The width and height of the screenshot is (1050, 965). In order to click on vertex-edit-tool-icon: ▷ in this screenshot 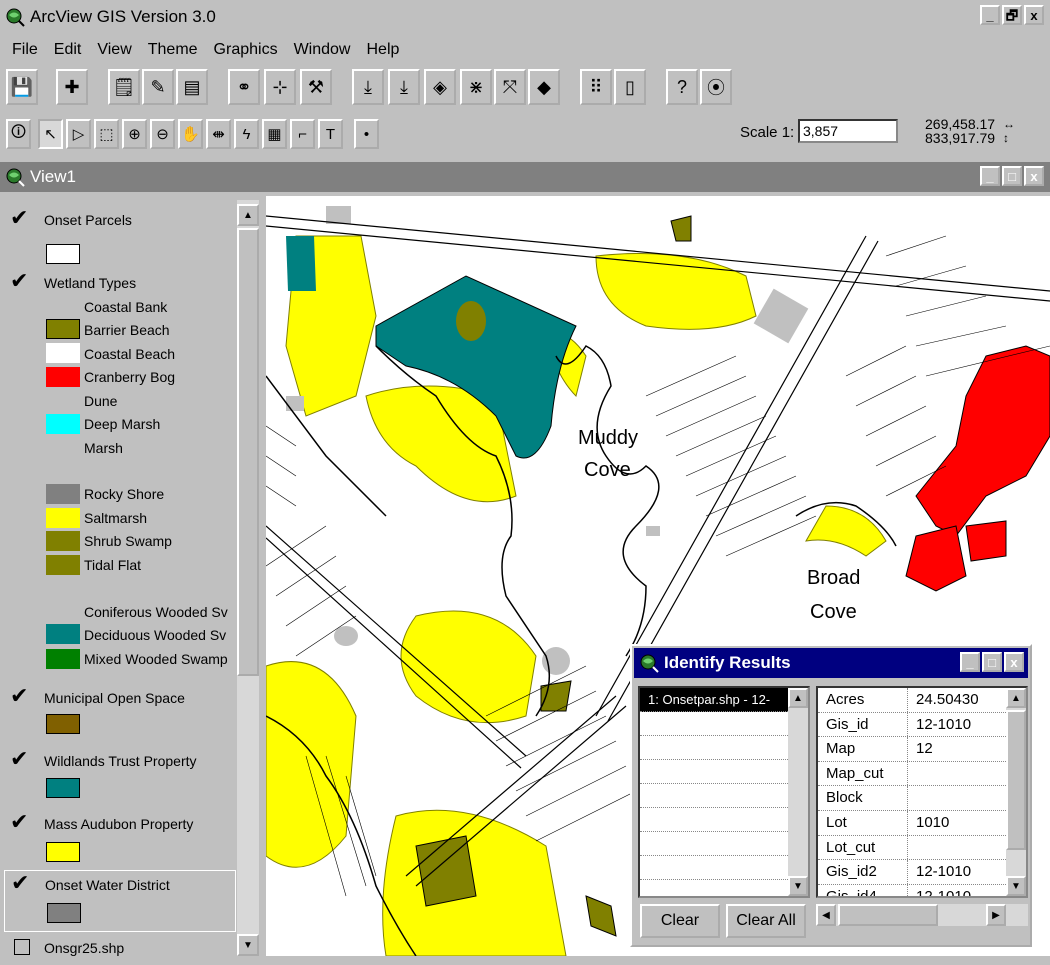, I will do `click(78, 134)`.